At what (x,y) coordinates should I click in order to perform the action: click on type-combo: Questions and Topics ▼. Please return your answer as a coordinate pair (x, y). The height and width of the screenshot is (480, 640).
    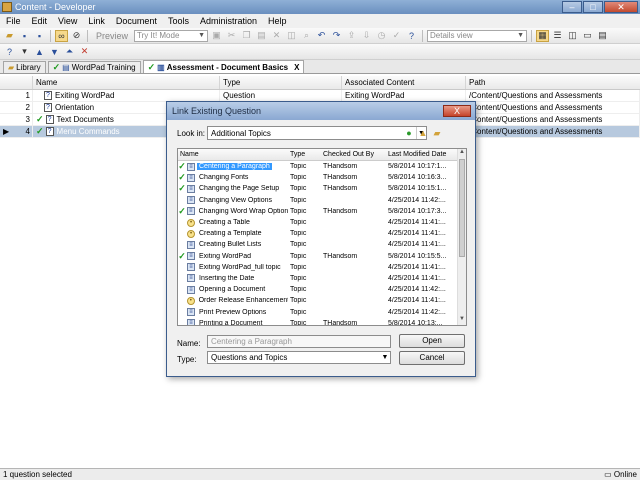
    Looking at the image, I should click on (299, 357).